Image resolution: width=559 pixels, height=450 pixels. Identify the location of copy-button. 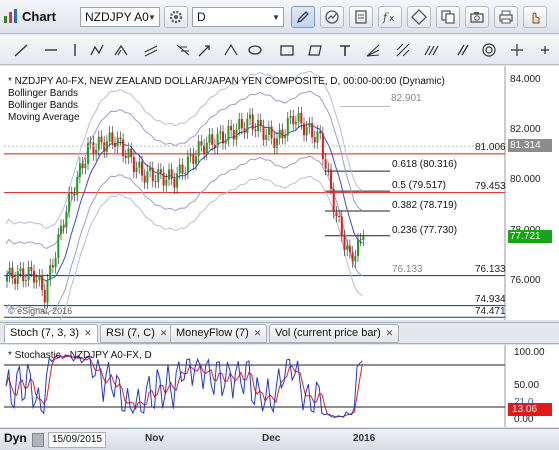
(448, 17).